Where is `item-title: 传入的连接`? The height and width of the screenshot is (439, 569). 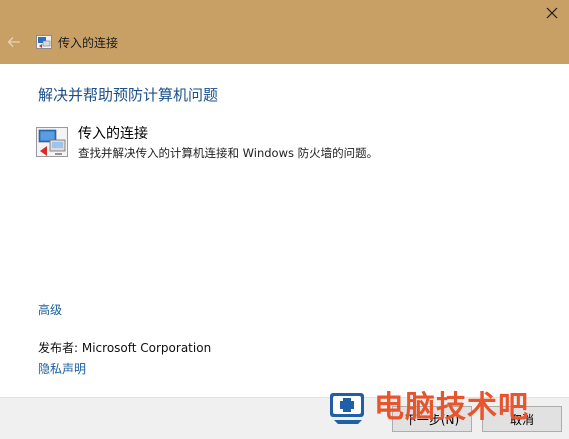 item-title: 传入的连接 is located at coordinates (113, 134).